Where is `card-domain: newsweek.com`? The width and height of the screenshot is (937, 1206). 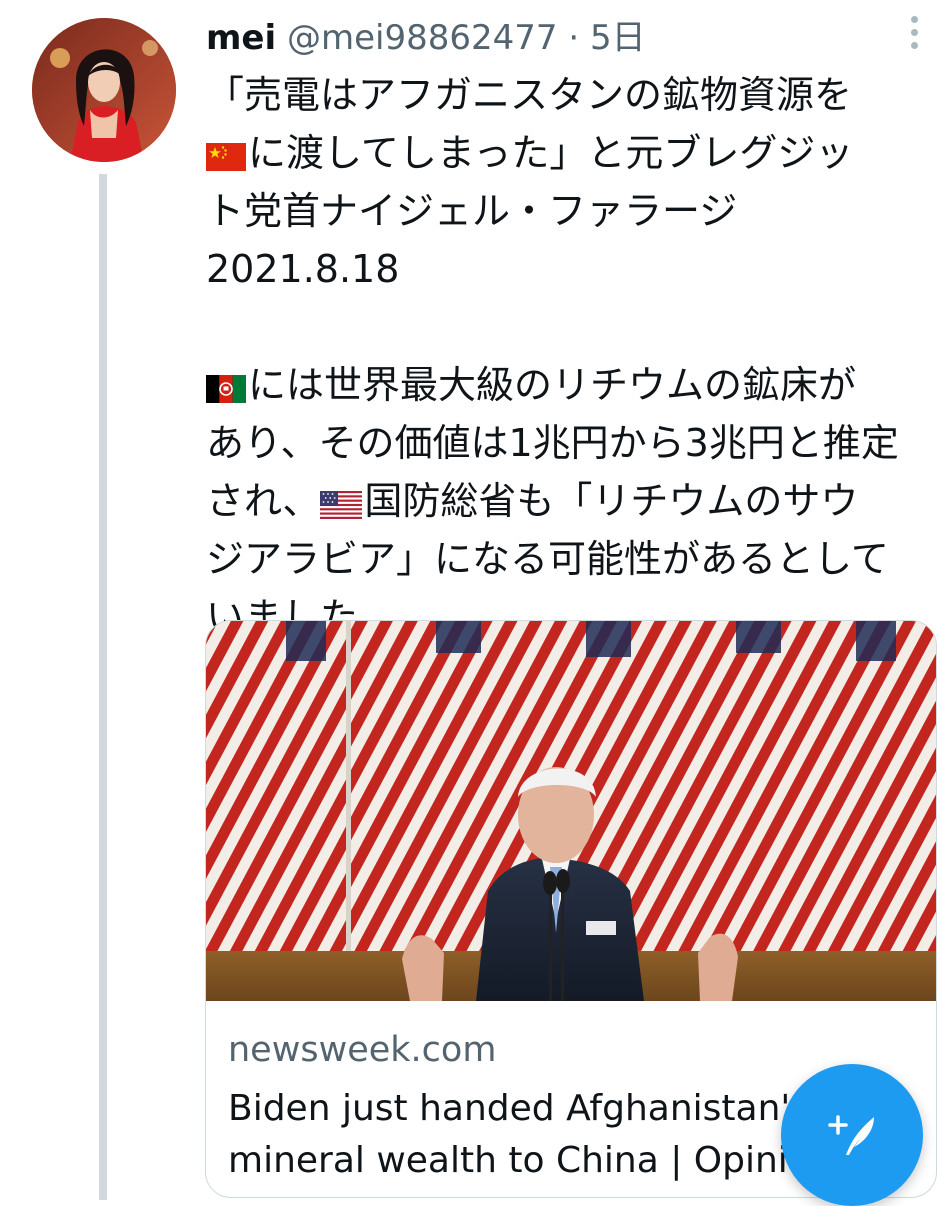
card-domain: newsweek.com is located at coordinates (573, 1050).